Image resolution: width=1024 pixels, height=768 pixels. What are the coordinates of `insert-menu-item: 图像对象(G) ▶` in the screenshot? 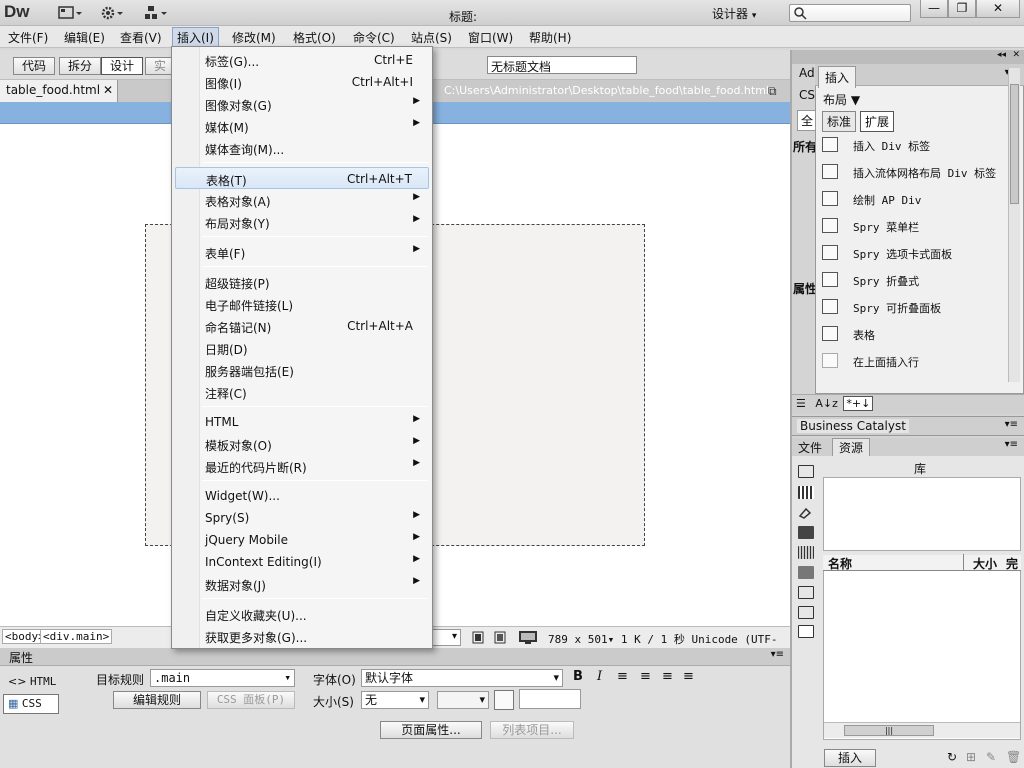 It's located at (302, 104).